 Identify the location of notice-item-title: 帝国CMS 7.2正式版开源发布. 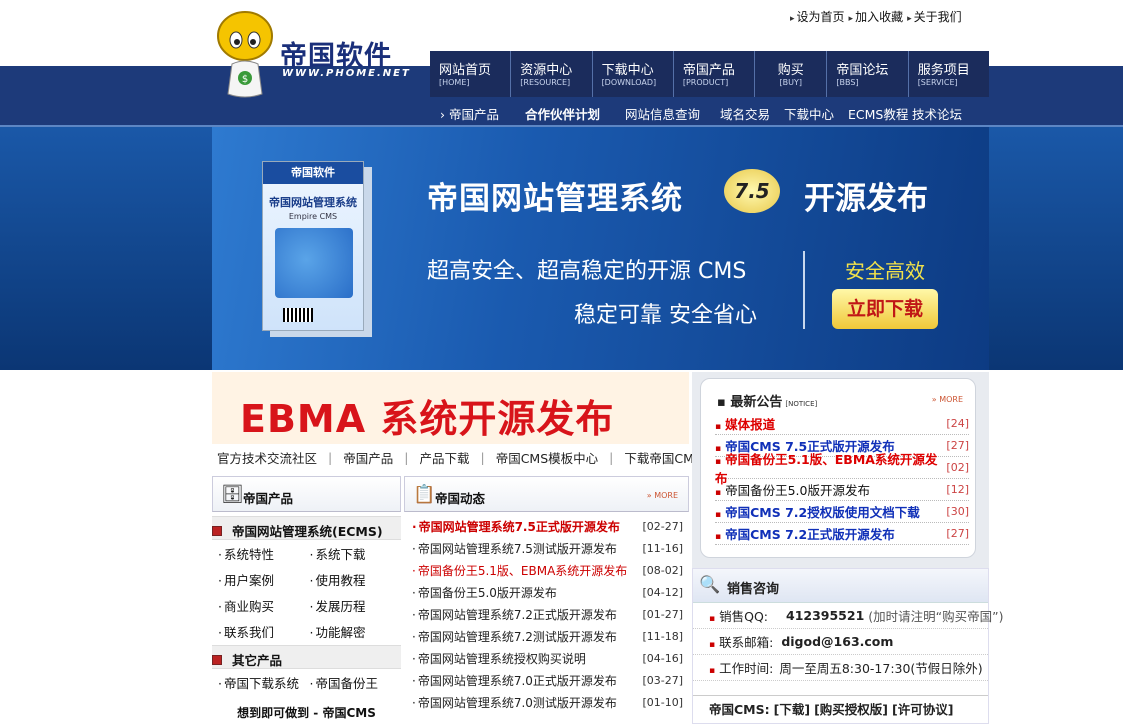
(805, 533).